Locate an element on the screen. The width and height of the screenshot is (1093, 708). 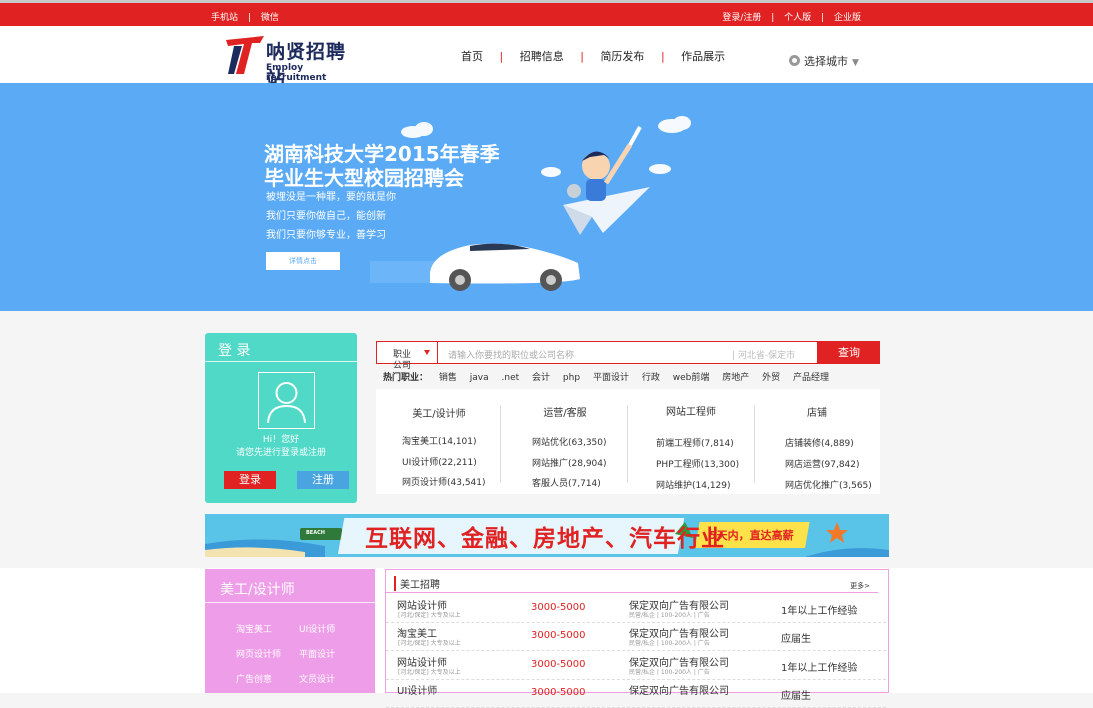
category-item: 网站推广(28,904) is located at coordinates (569, 462).